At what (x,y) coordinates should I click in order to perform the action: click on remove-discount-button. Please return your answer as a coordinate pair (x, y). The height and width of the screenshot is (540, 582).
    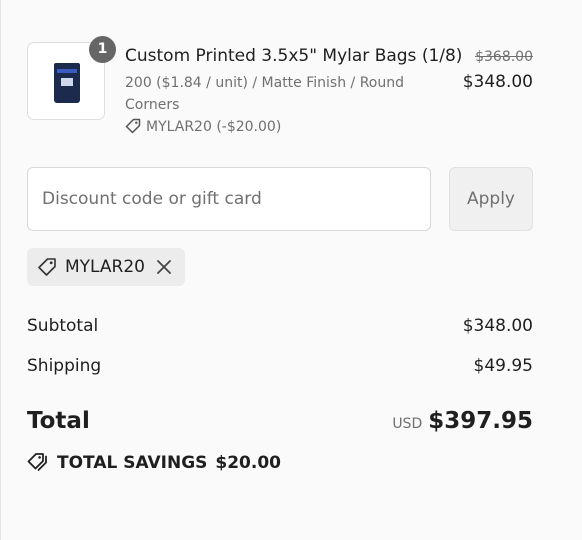
    Looking at the image, I should click on (164, 267).